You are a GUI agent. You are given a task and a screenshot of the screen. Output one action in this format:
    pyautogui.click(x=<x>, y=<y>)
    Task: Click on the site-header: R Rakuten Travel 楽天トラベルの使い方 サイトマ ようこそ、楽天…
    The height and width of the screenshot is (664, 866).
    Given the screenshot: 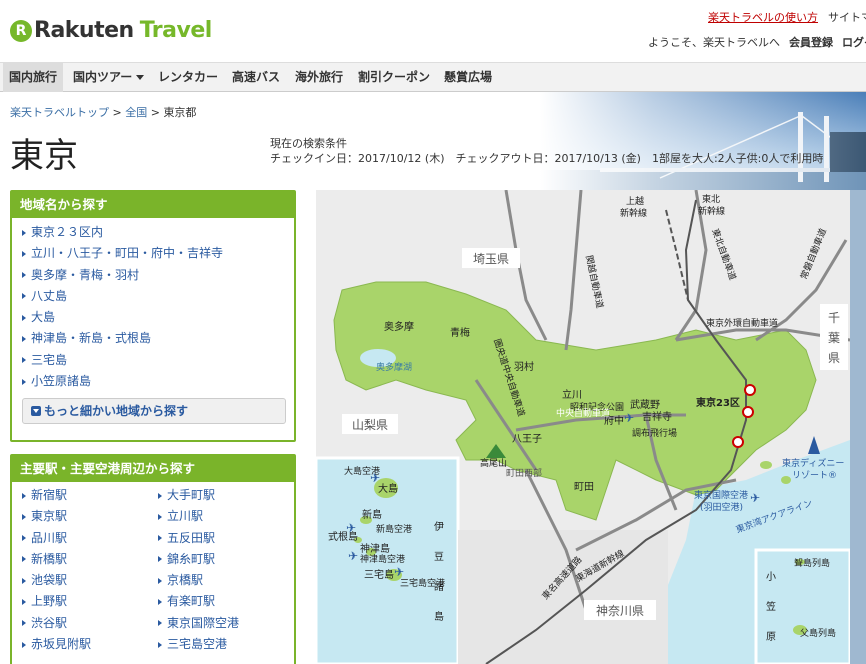 What is the action you would take?
    pyautogui.click(x=433, y=31)
    